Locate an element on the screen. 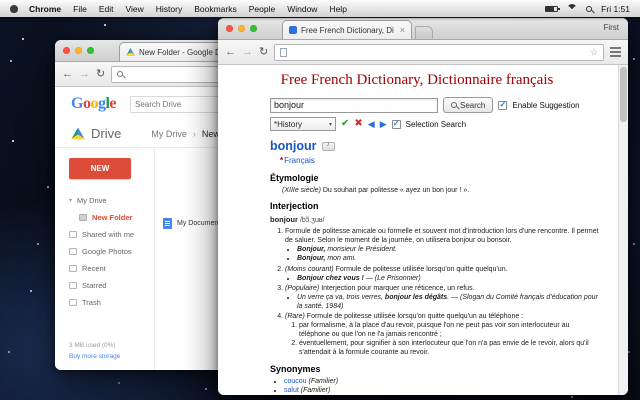  speaker-icon: ♪ is located at coordinates (328, 145).